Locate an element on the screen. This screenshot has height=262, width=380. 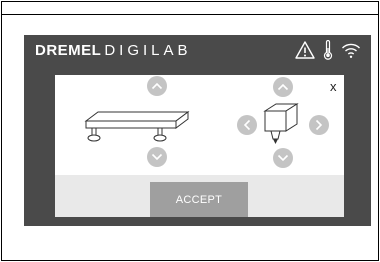
chevron-right-icon is located at coordinates (319, 125).